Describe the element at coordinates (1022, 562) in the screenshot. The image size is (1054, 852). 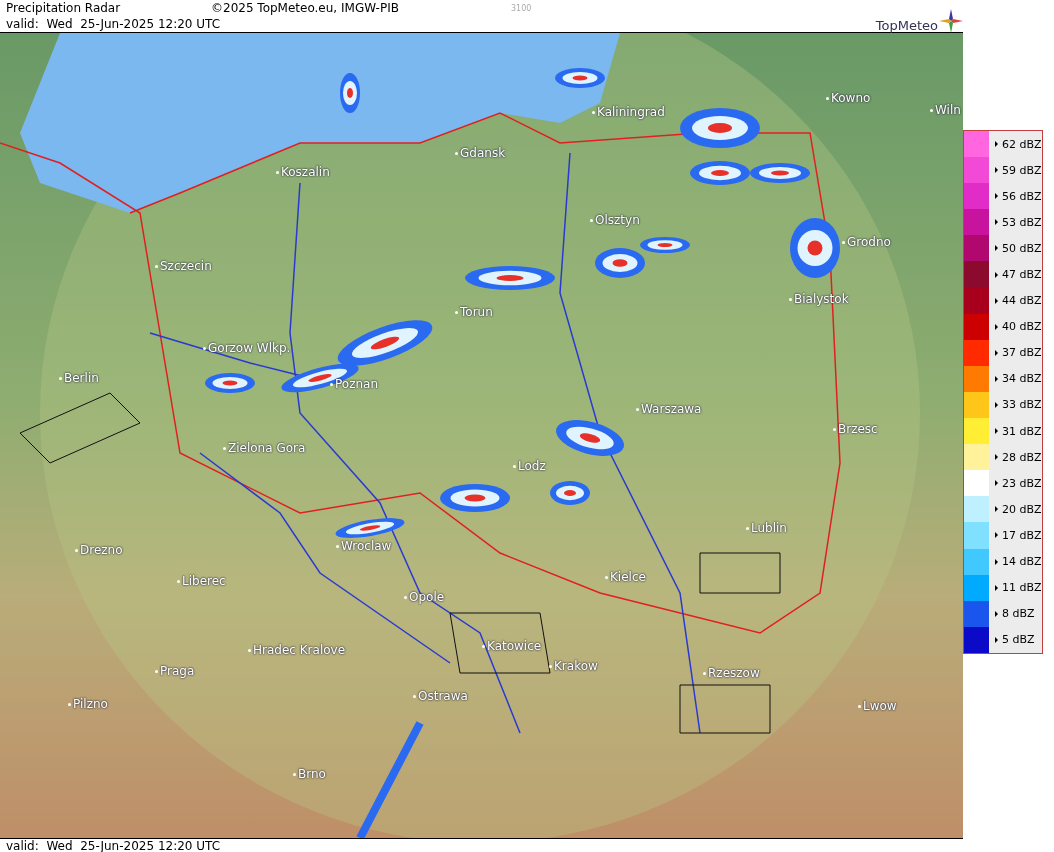
I see `legend-label: 14 dBZ` at that location.